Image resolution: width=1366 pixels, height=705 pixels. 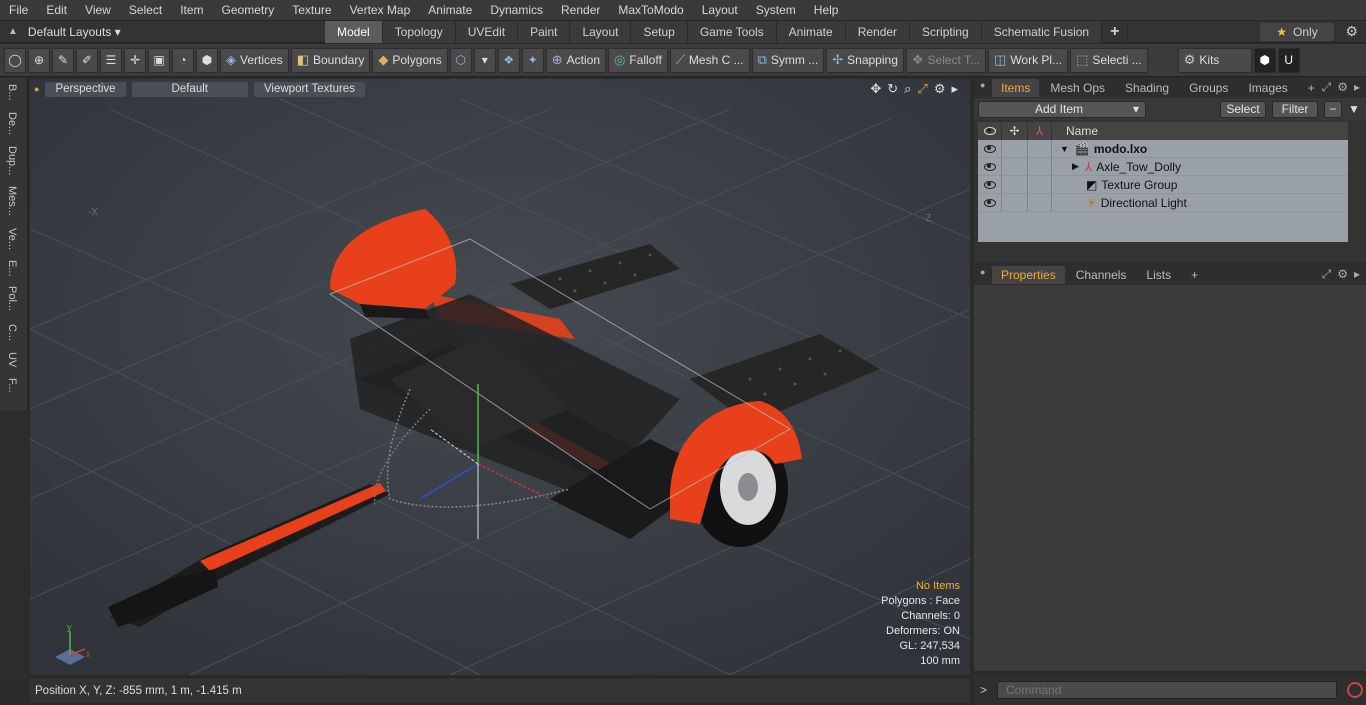 I want to click on tab-scripting: Scripting, so click(x=946, y=31).